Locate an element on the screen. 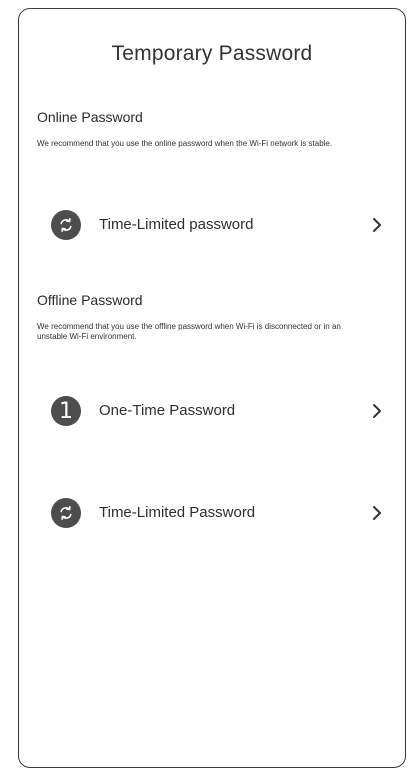 The height and width of the screenshot is (768, 417). one-time-icon: 1 is located at coordinates (66, 411).